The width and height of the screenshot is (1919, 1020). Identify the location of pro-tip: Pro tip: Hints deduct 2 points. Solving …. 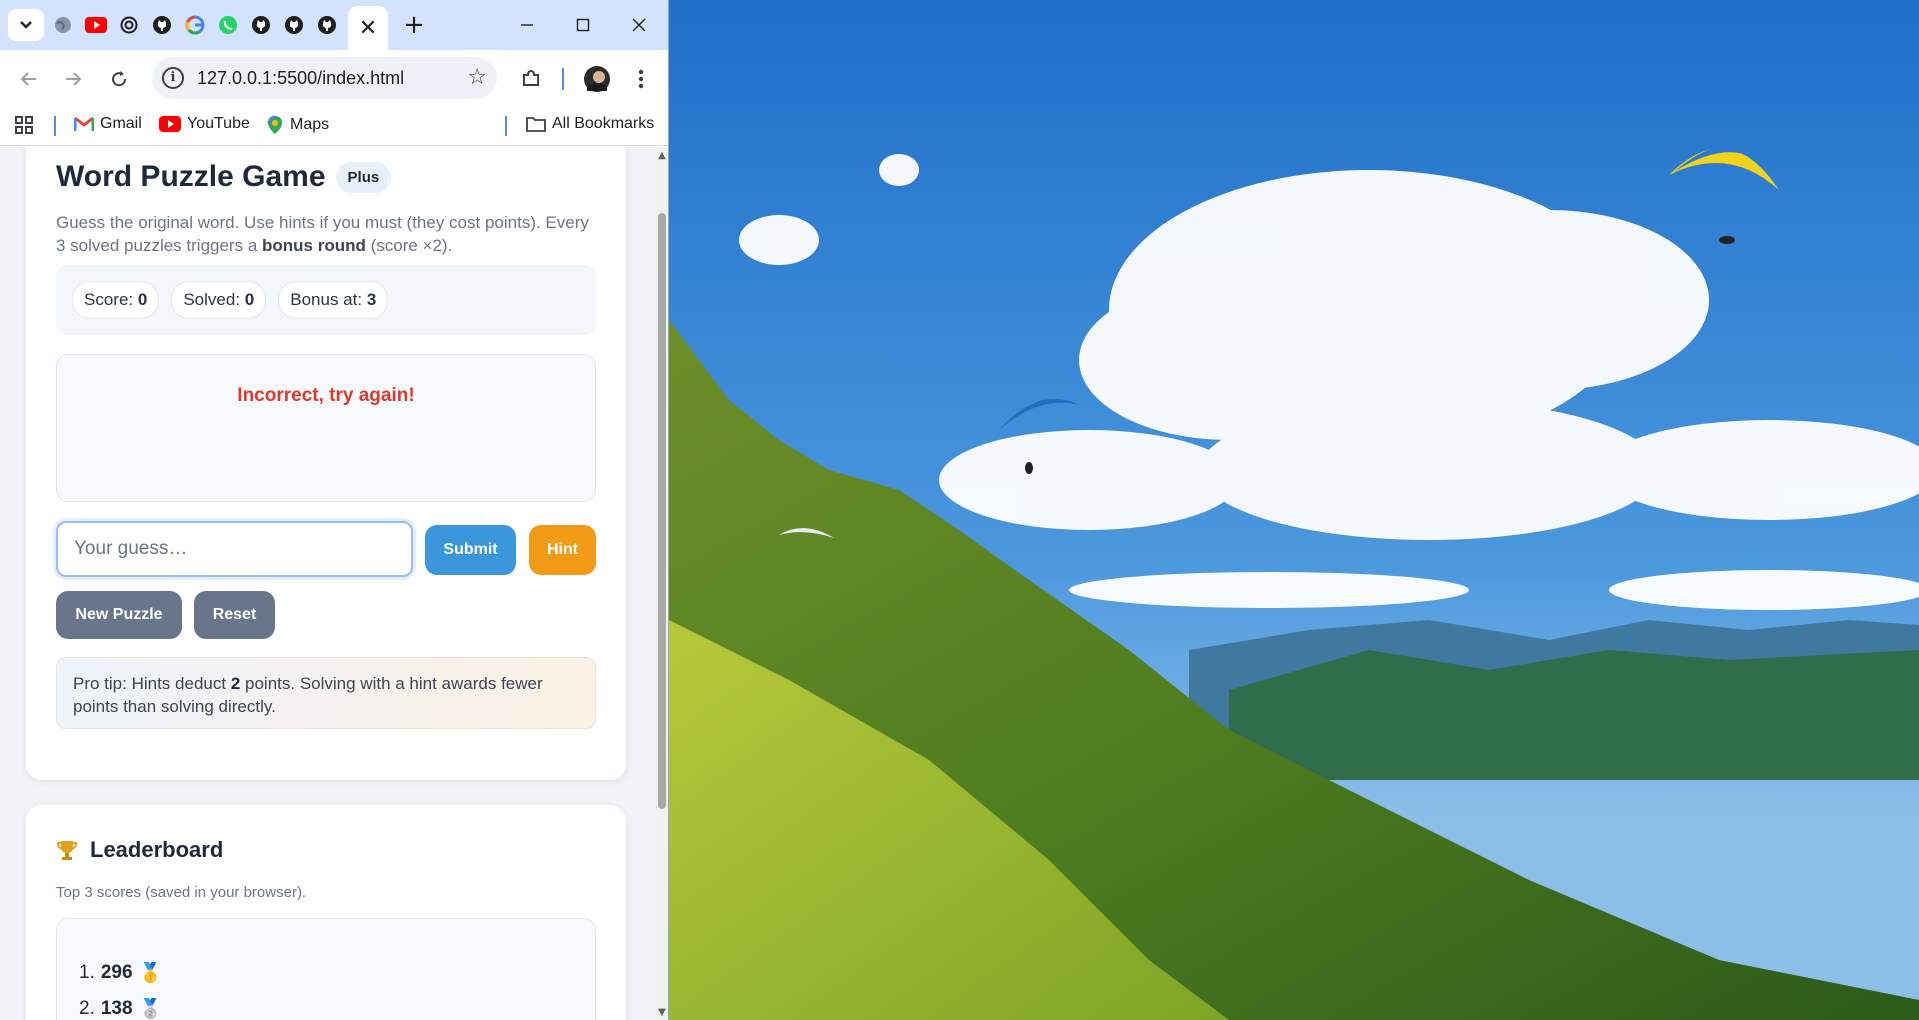
(326, 693).